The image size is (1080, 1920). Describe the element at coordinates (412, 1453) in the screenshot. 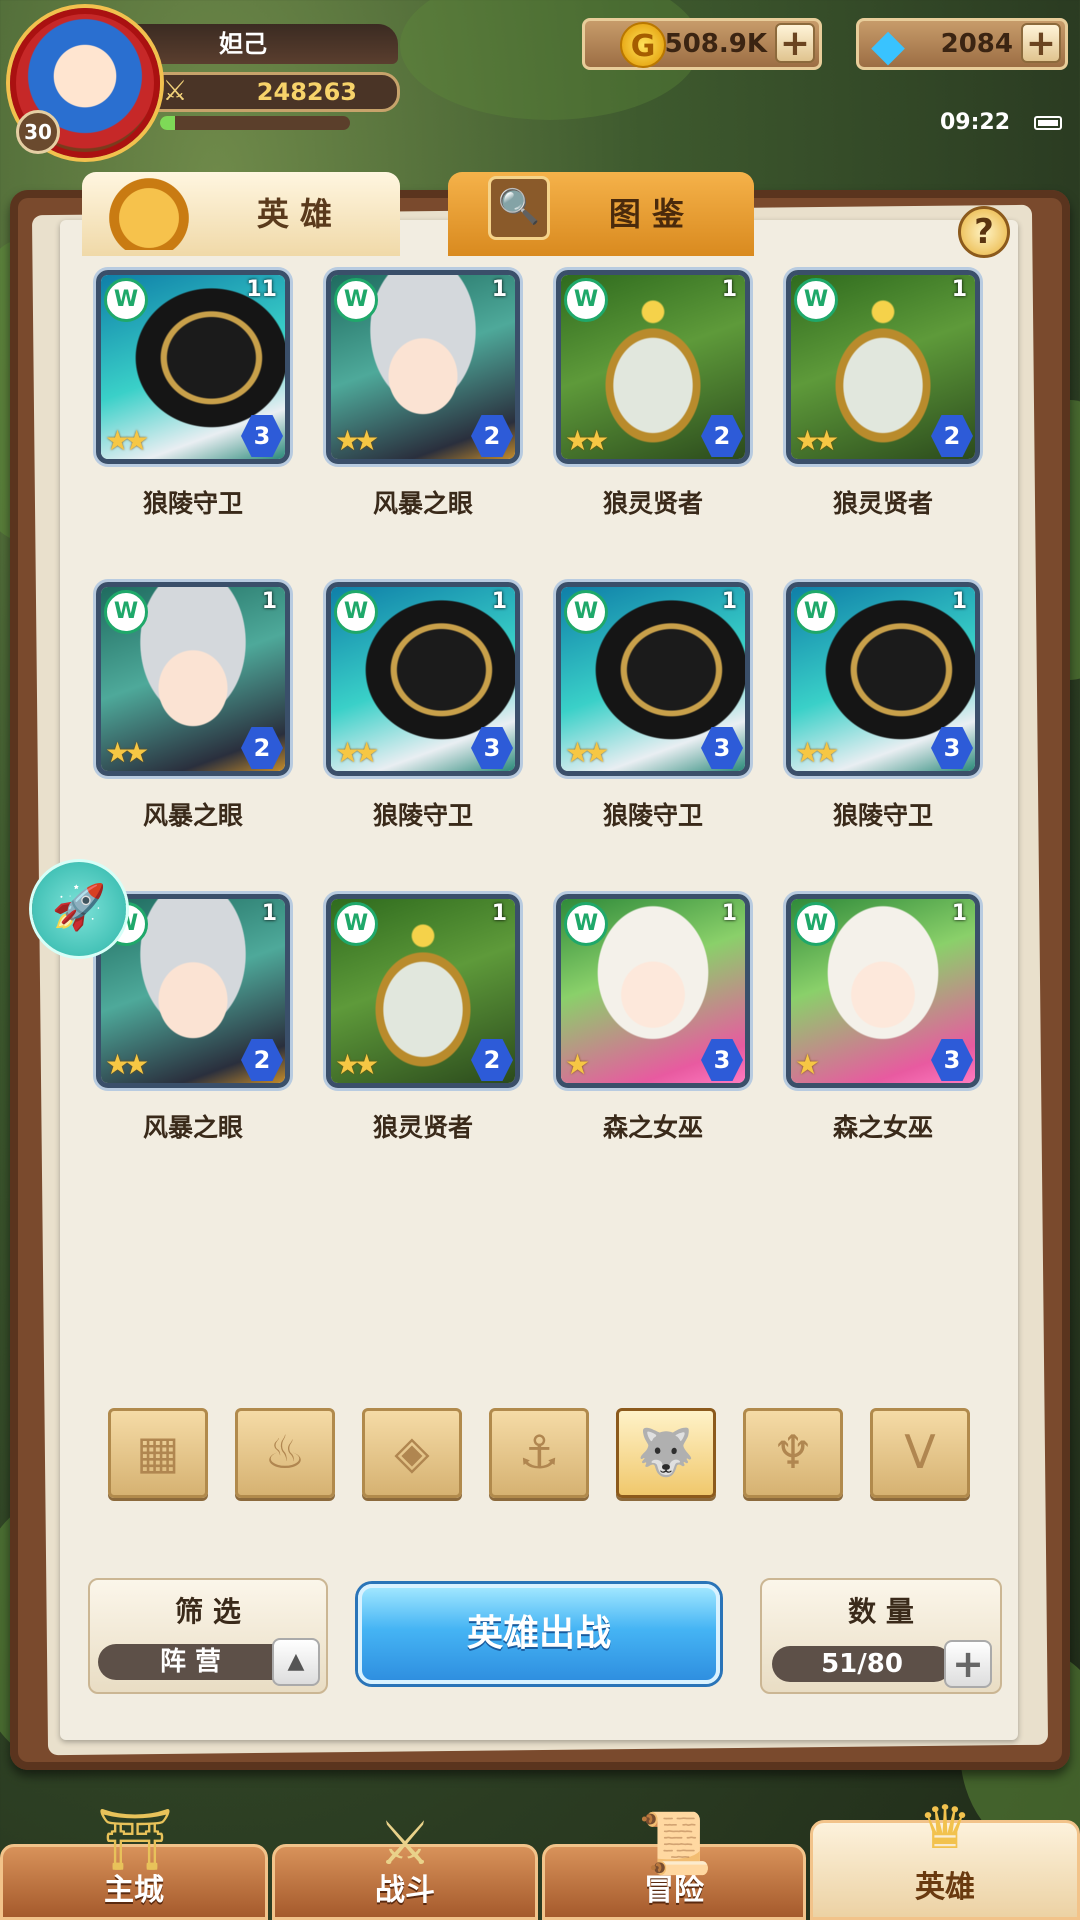

I see `filter-diamond-icon: ◈` at that location.